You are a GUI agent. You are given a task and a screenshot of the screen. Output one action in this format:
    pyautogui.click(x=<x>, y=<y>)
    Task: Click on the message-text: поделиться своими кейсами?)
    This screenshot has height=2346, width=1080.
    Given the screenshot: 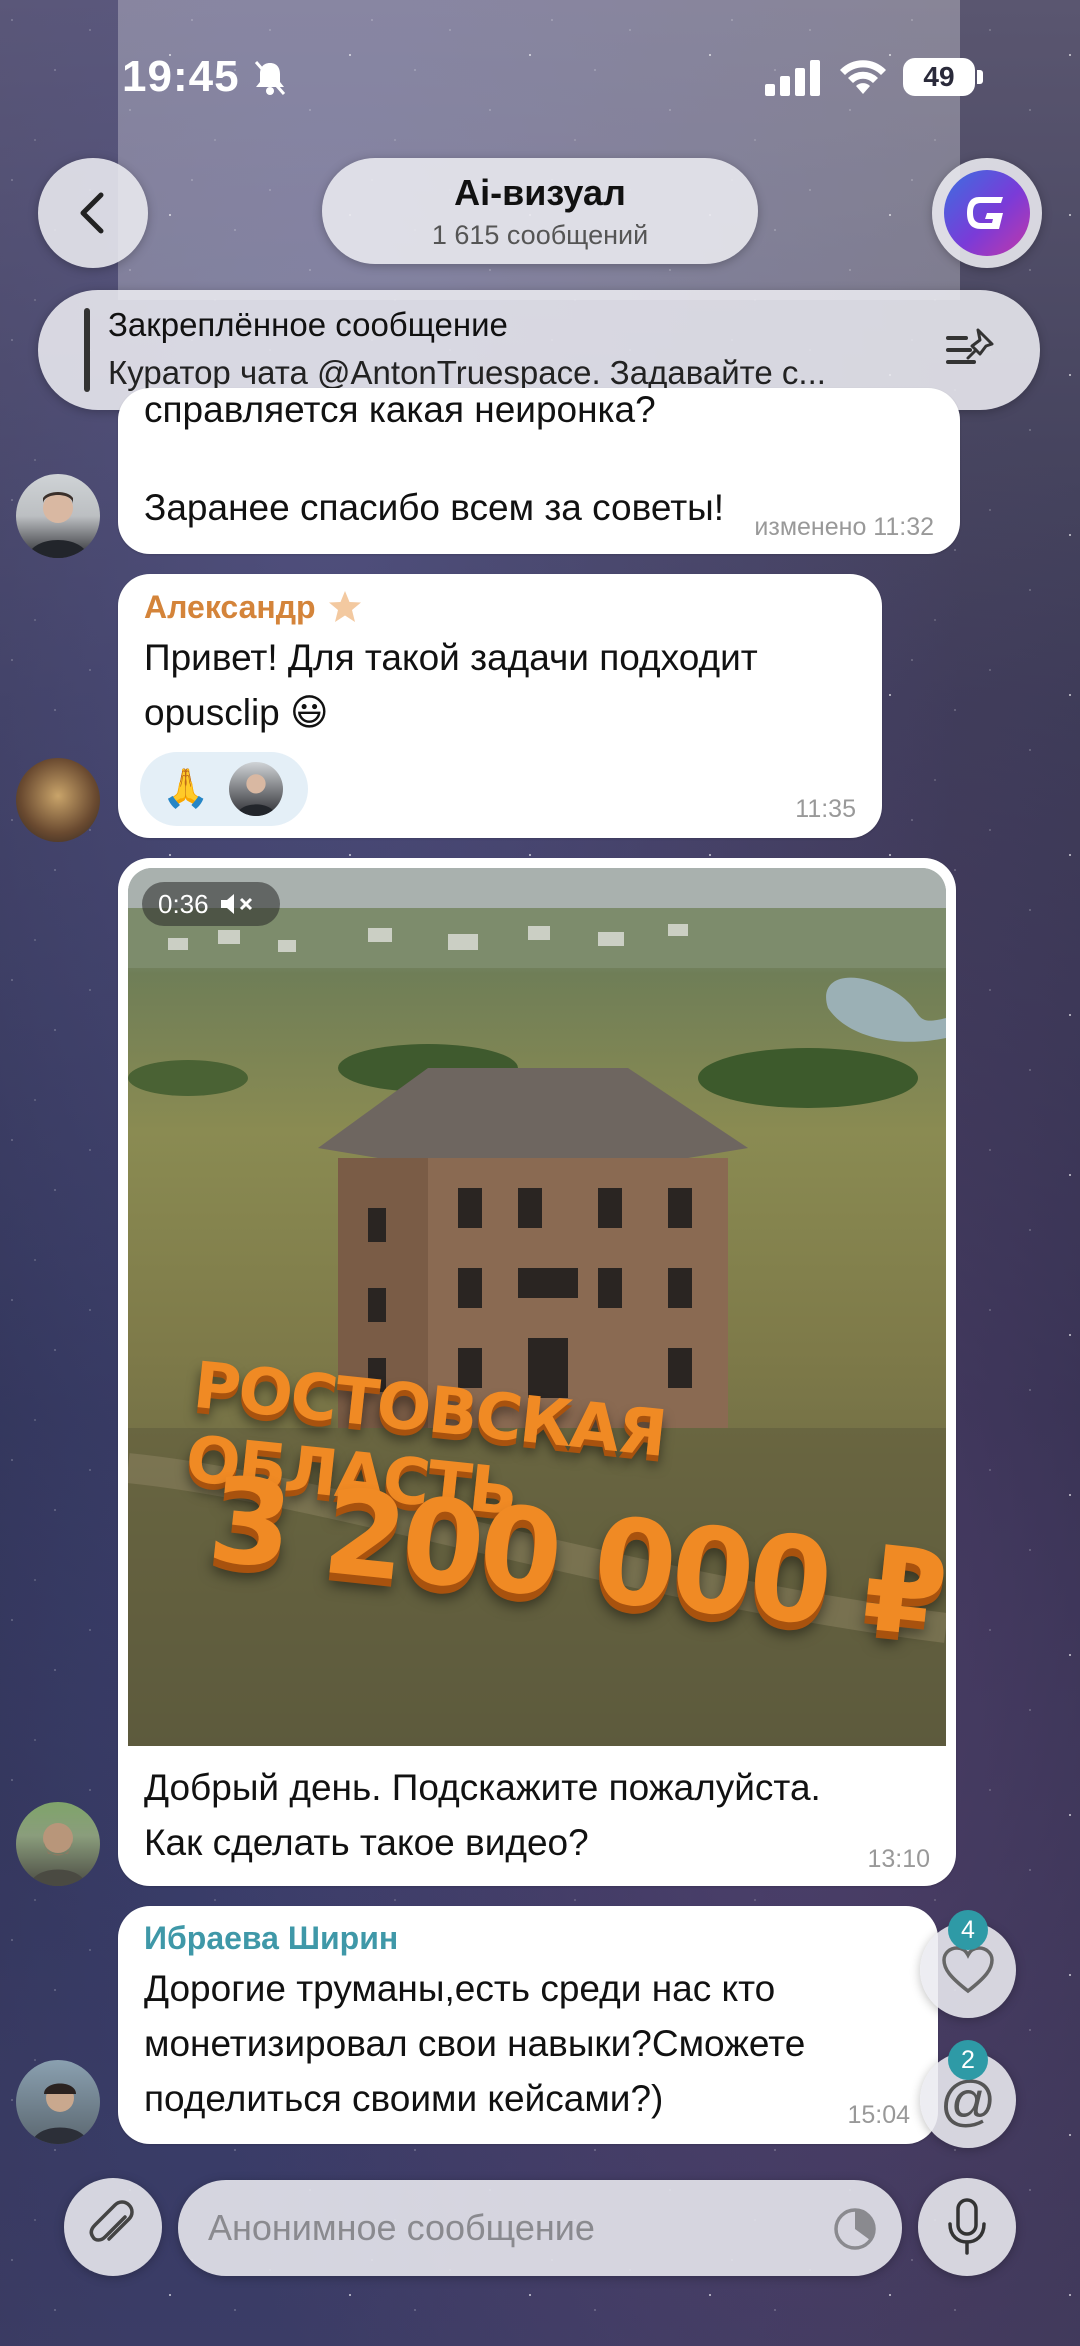 What is the action you would take?
    pyautogui.click(x=404, y=2098)
    